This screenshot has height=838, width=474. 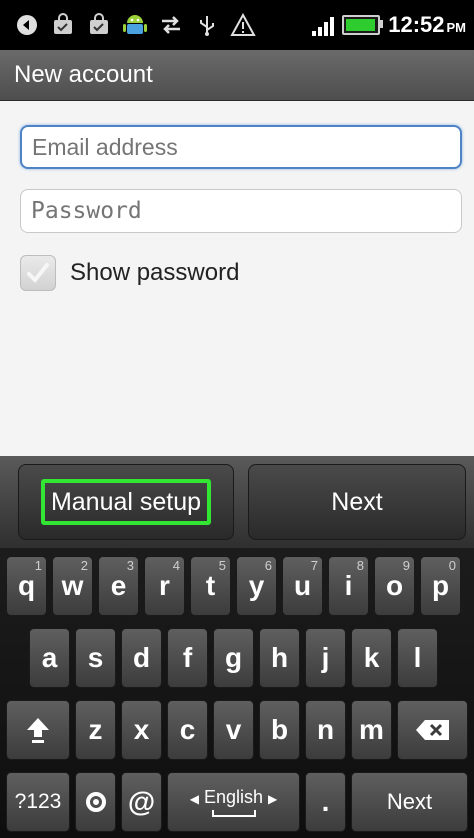 What do you see at coordinates (38, 802) in the screenshot?
I see `symbols-key: ?123` at bounding box center [38, 802].